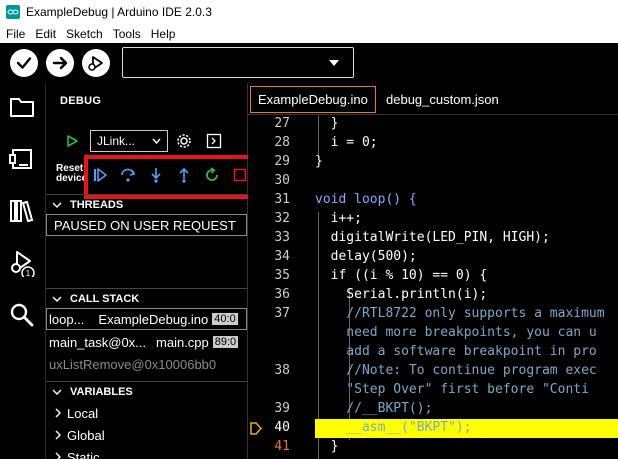 This screenshot has width=618, height=459. I want to click on code-line: "Step Over" first before "Conti, so click(452, 389).